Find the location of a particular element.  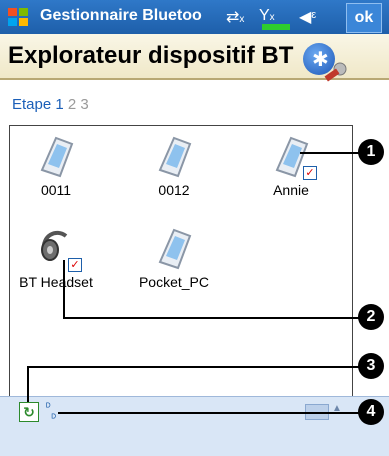

step-label: Etape is located at coordinates (32, 104).